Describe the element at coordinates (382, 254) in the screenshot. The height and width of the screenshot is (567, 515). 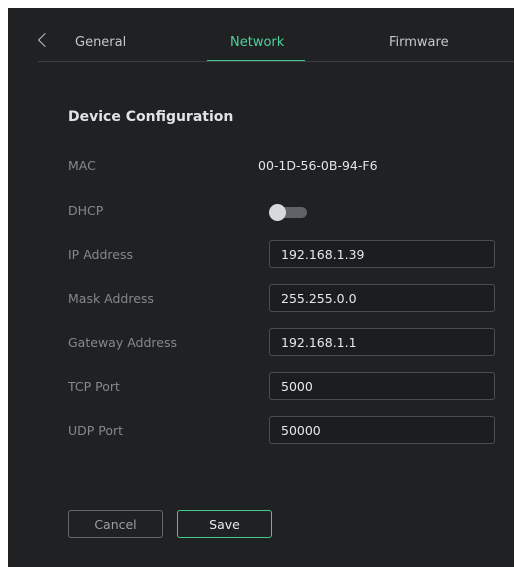
I see `ip-address-field` at that location.